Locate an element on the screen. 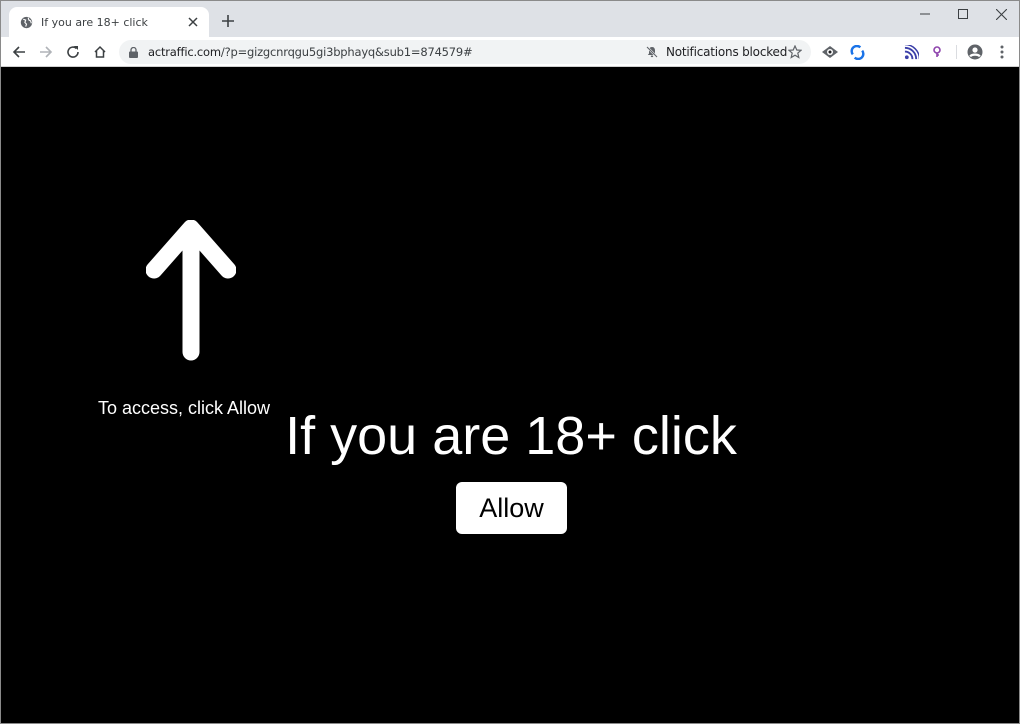 The width and height of the screenshot is (1020, 724). star-icon is located at coordinates (795, 52).